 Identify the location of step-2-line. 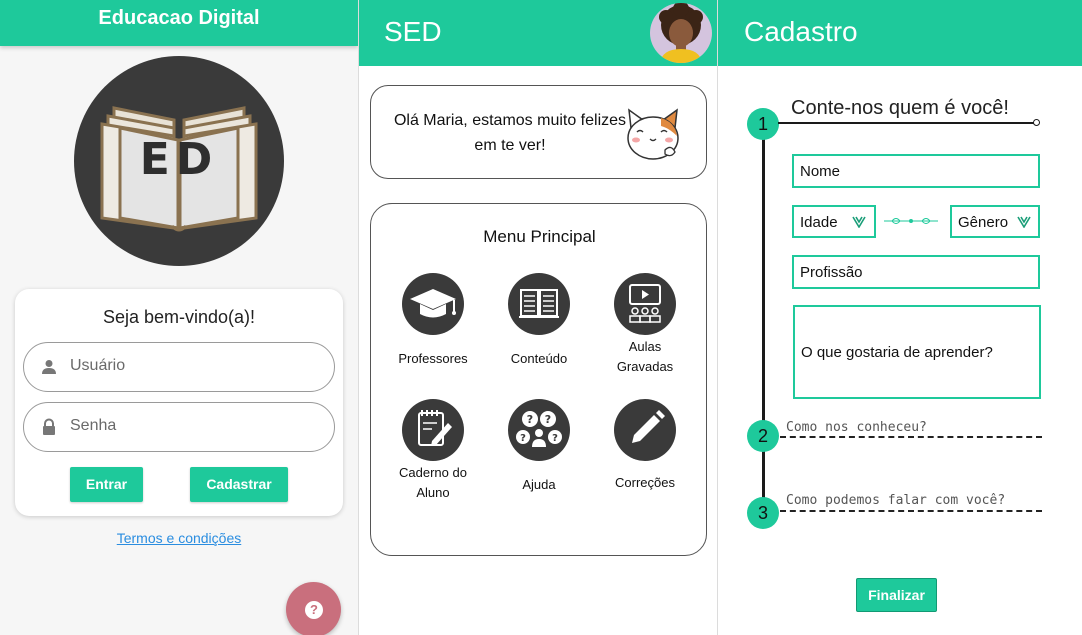
(911, 437).